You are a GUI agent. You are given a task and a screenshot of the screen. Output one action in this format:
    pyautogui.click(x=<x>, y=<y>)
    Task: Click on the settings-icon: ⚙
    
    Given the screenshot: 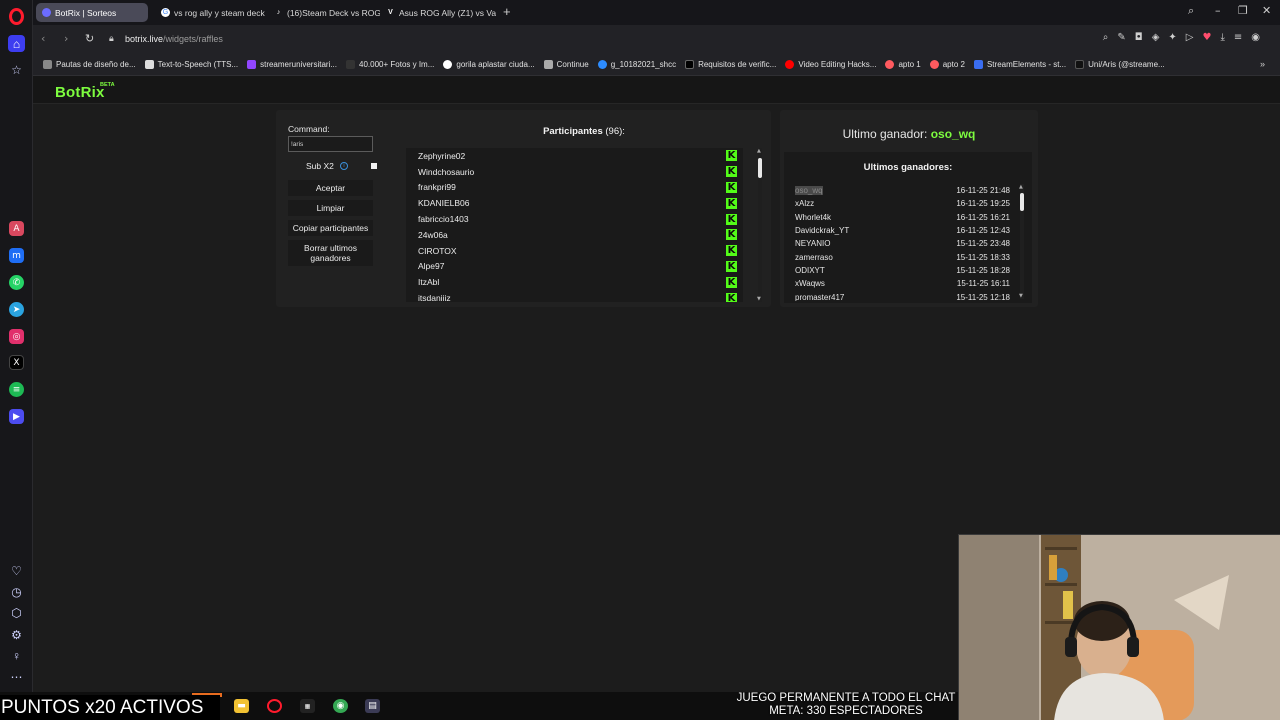 What is the action you would take?
    pyautogui.click(x=16, y=634)
    